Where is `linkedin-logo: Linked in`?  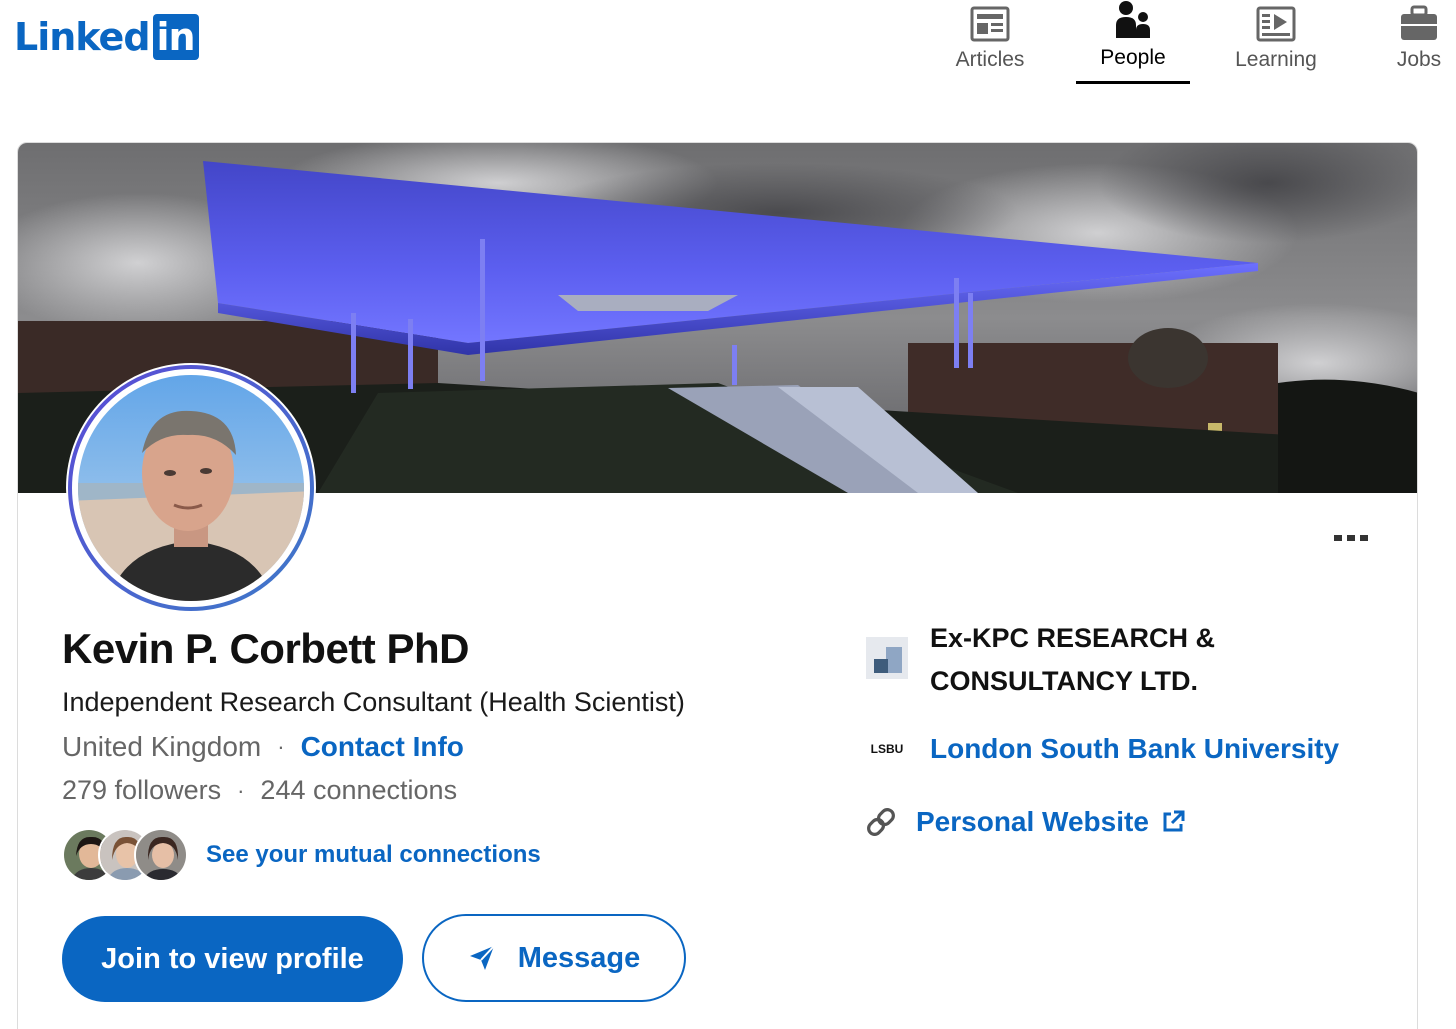
linkedin-logo: Linked in is located at coordinates (106, 37).